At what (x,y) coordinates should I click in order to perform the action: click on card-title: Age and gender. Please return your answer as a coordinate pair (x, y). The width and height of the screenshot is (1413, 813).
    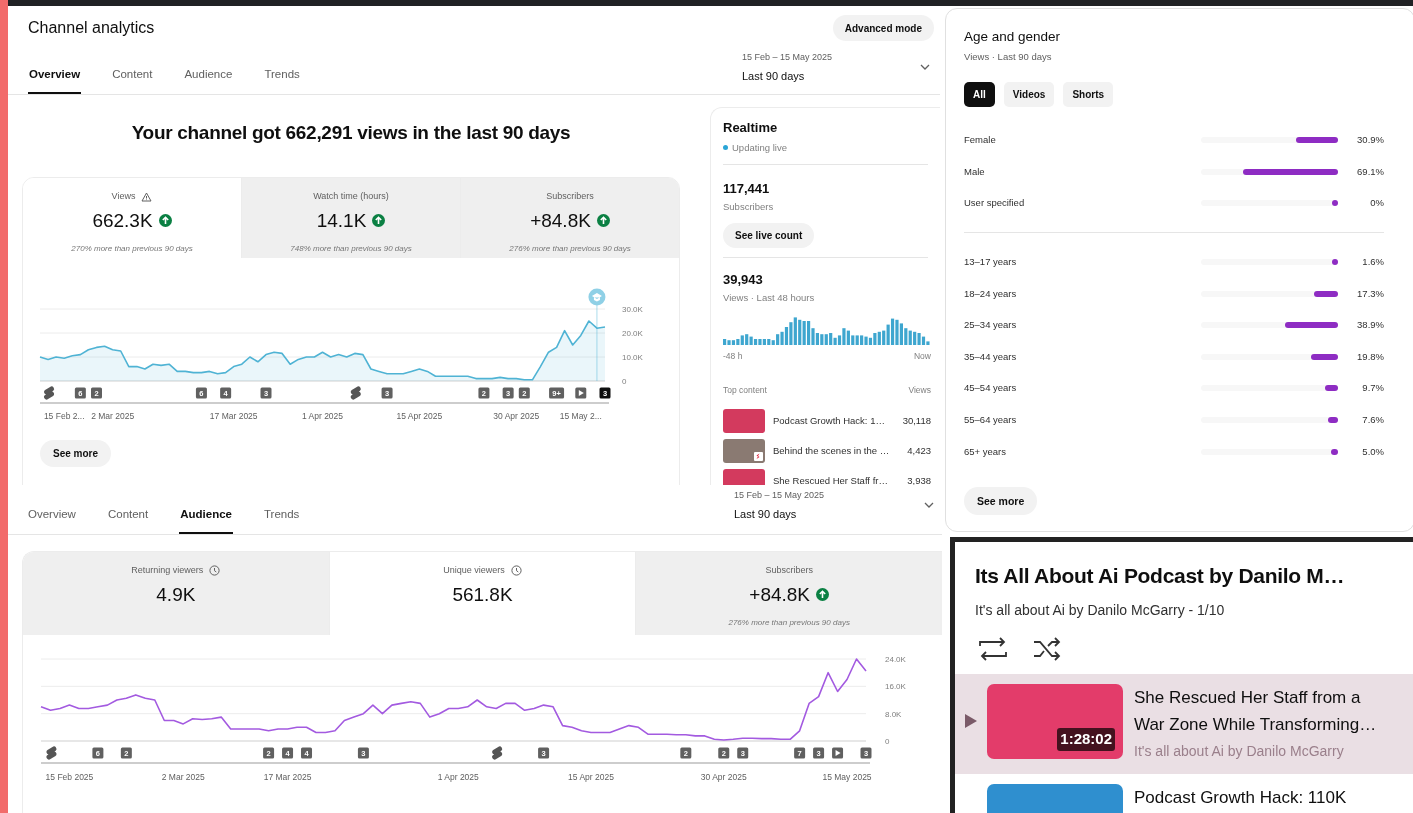
    Looking at the image, I should click on (1013, 37).